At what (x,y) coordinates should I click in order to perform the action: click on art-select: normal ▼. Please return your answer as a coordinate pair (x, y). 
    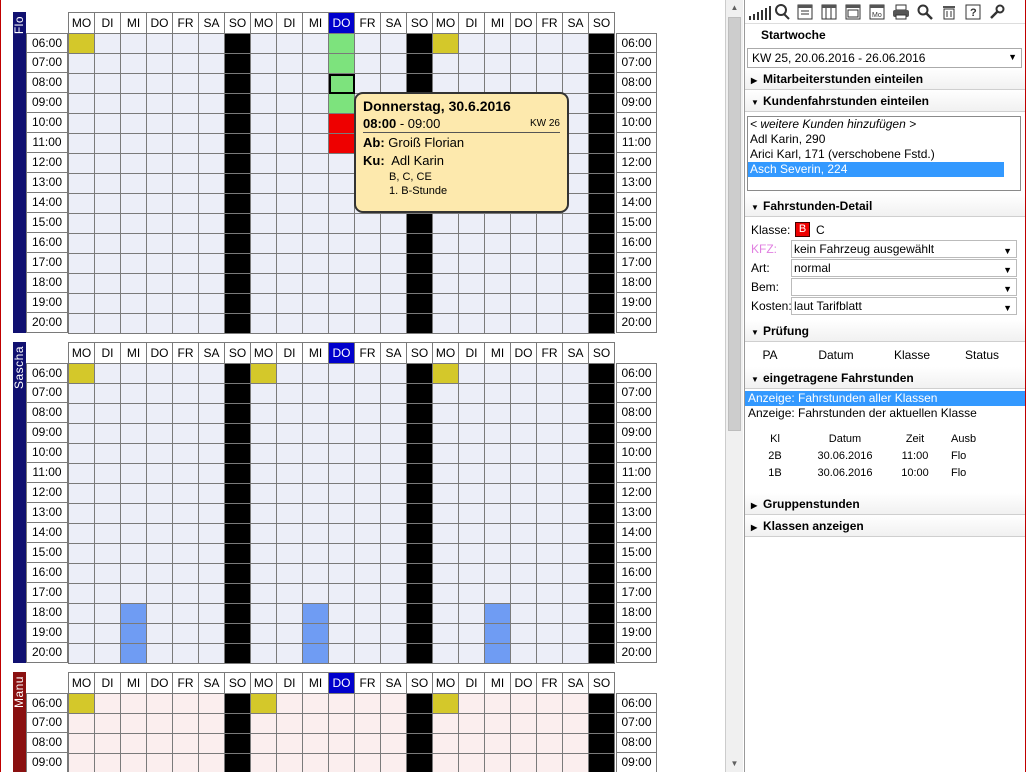
    Looking at the image, I should click on (904, 267).